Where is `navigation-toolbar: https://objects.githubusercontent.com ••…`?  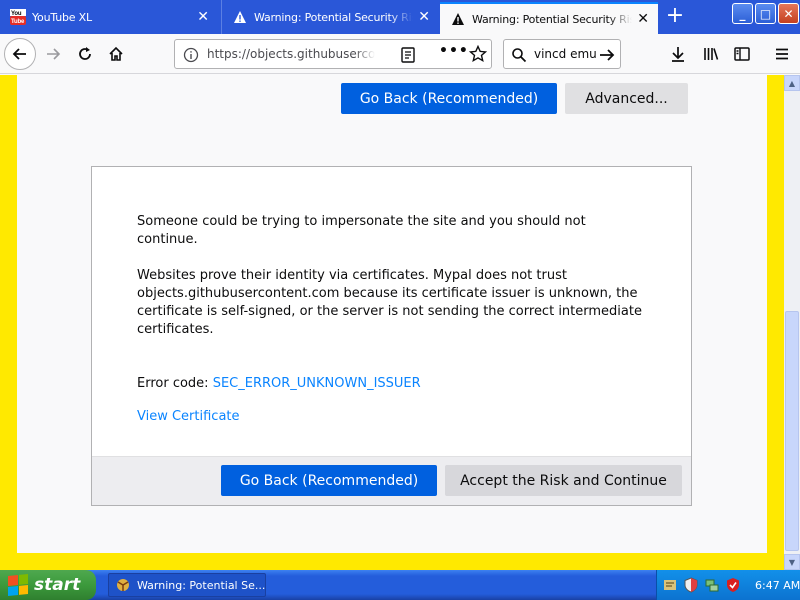
navigation-toolbar: https://objects.githubusercontent.com ••… is located at coordinates (400, 54).